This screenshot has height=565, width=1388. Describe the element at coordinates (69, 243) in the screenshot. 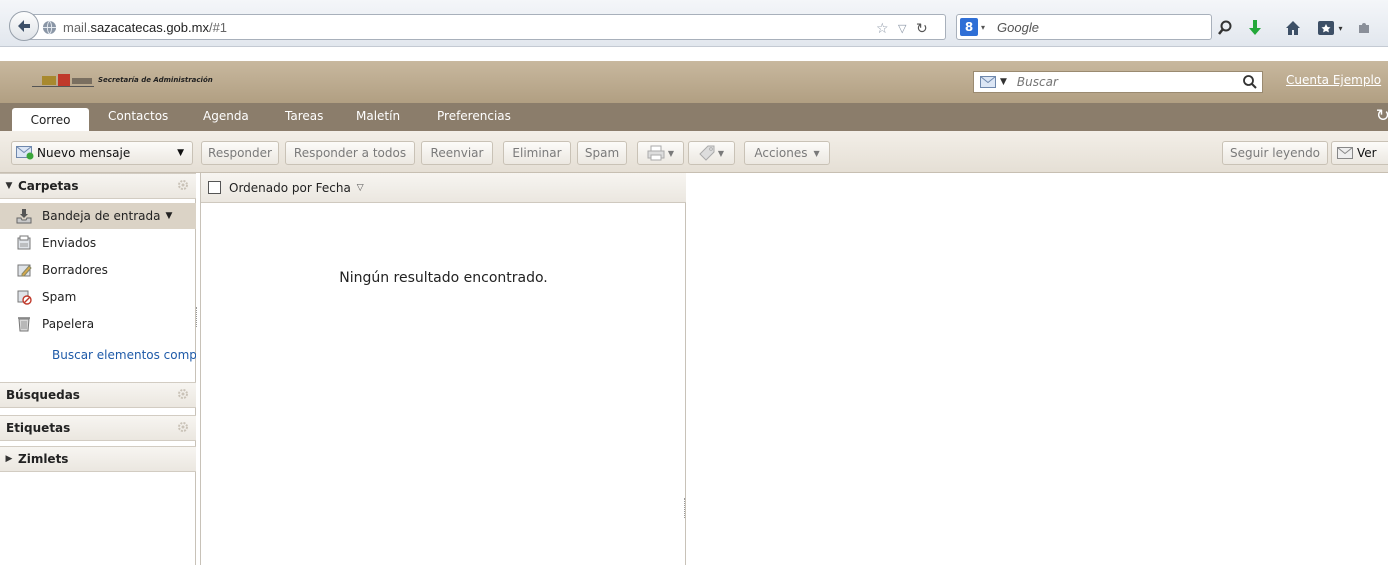

I see `folder-label: Enviados` at that location.